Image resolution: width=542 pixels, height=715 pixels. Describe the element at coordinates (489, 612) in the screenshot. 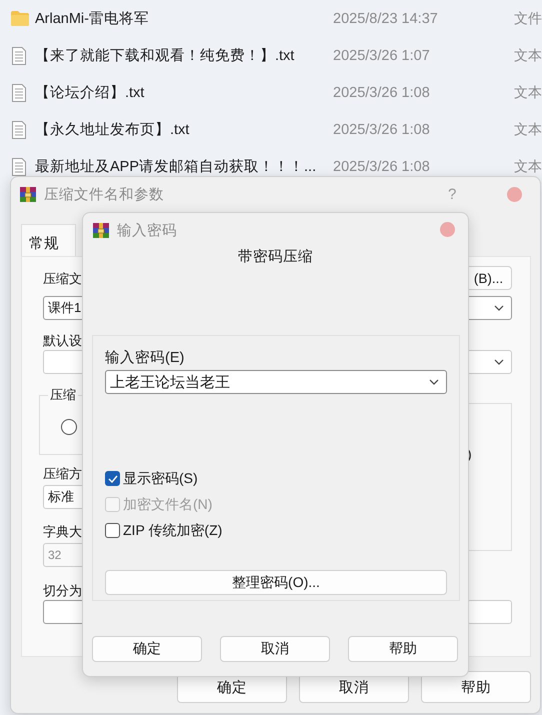

I see `split-combo` at that location.